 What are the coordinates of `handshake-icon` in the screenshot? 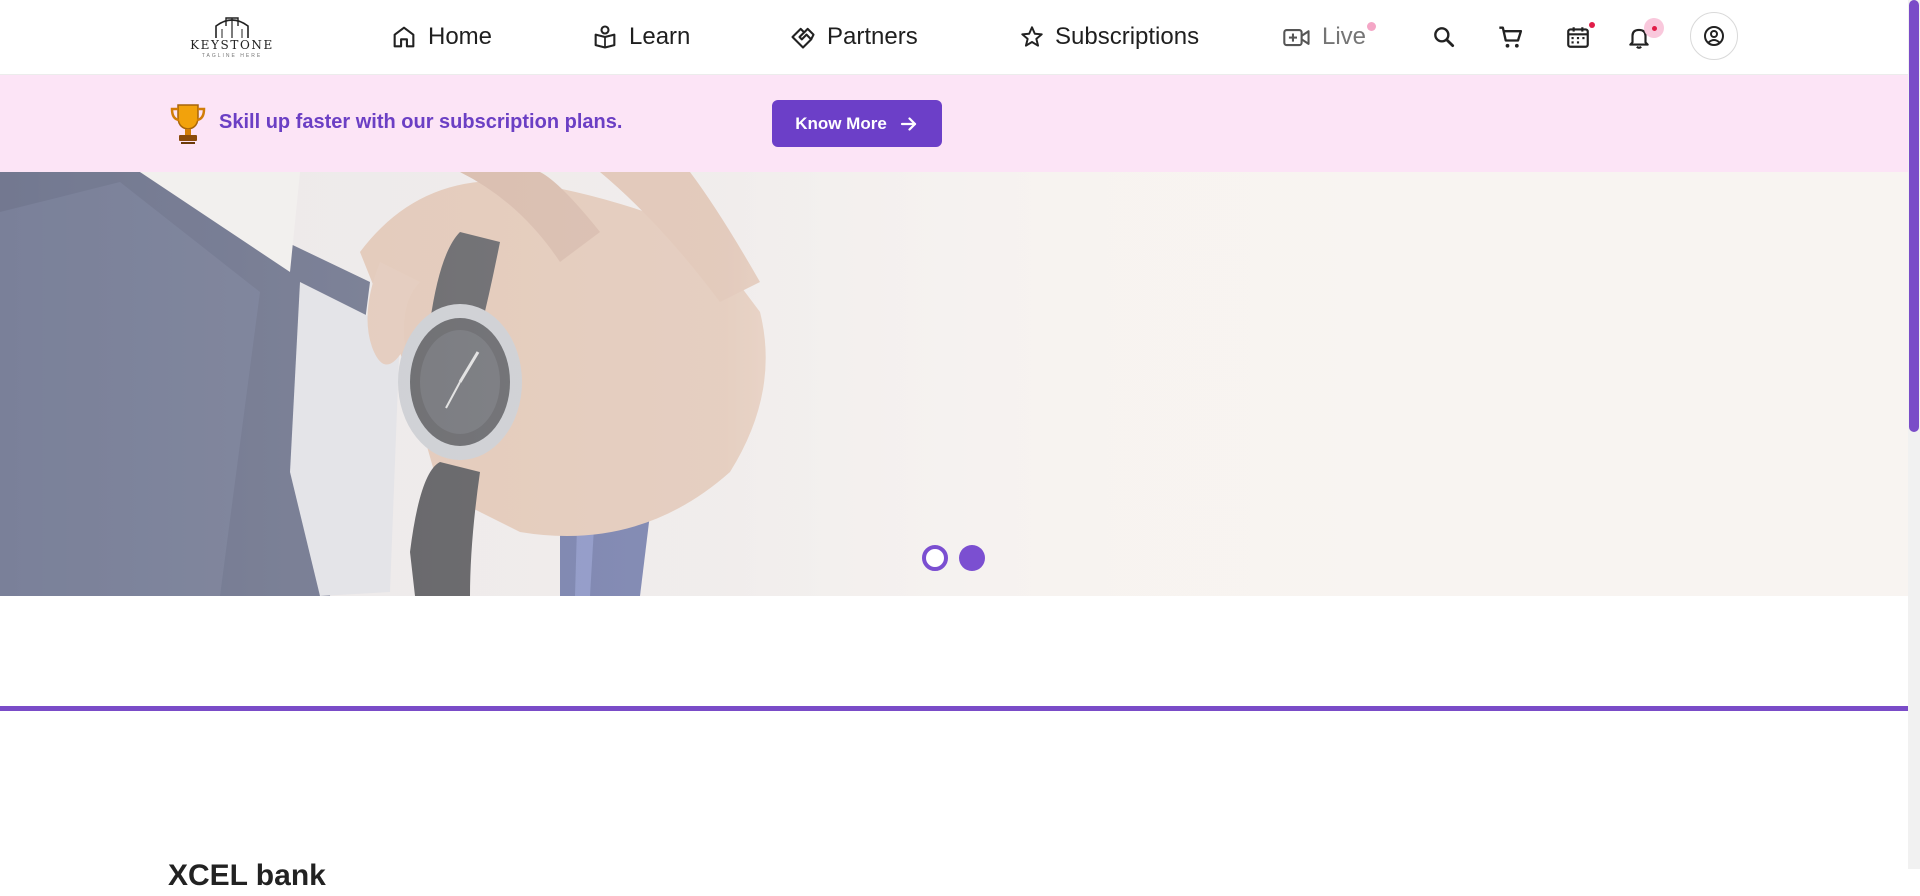 It's located at (803, 38).